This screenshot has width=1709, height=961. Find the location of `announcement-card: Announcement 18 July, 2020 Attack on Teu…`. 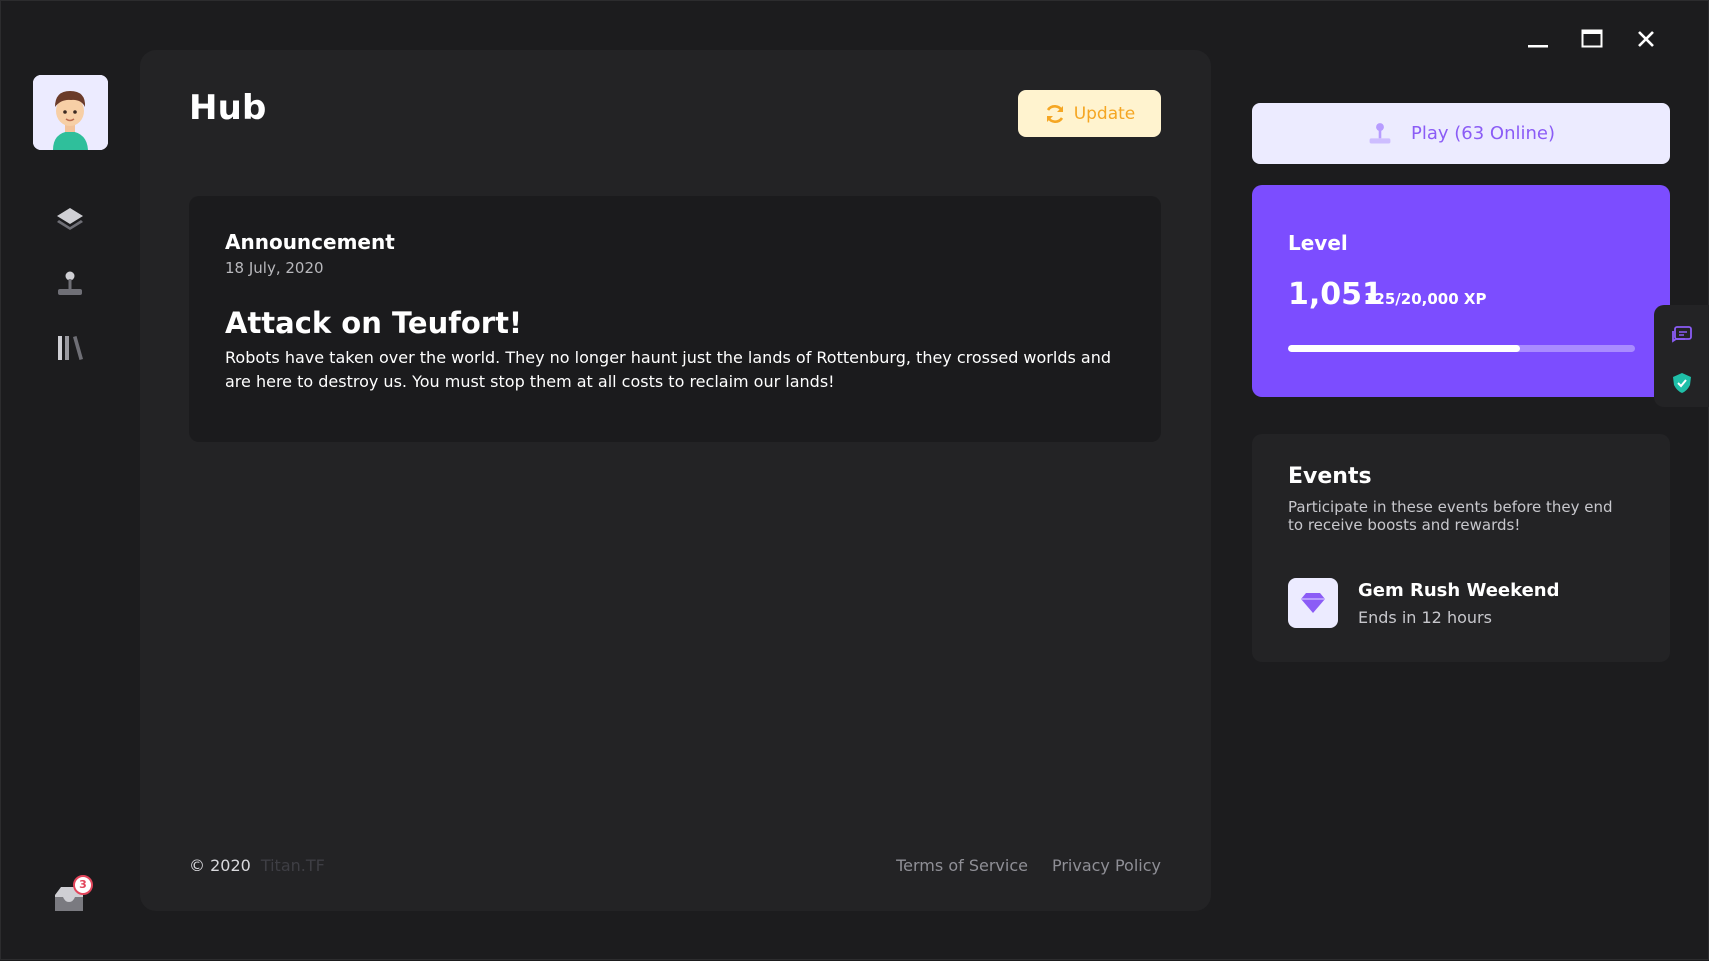

announcement-card: Announcement 18 July, 2020 Attack on Teu… is located at coordinates (675, 319).